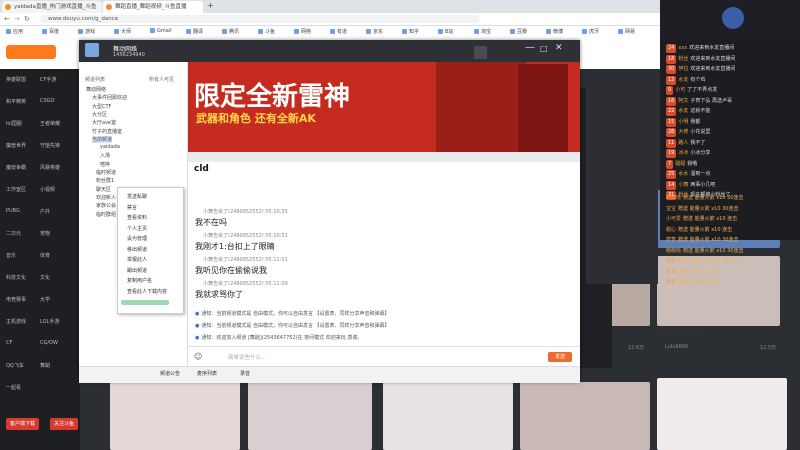  Describe the element at coordinates (560, 357) in the screenshot. I see `send-button: 发送` at that location.